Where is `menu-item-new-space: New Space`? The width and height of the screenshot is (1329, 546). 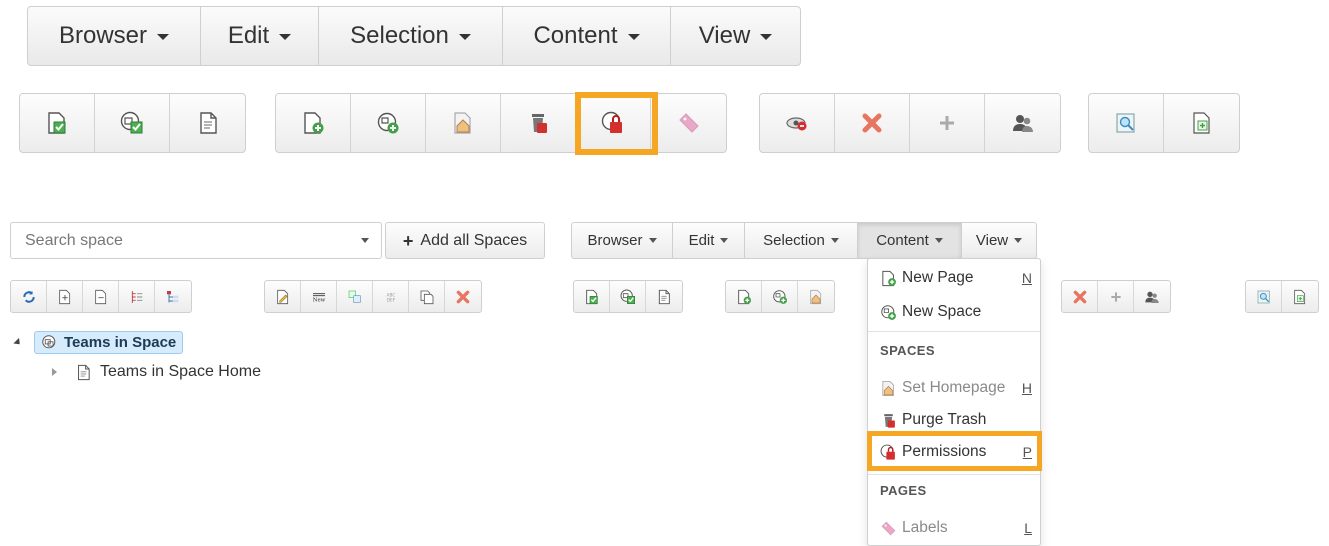
menu-item-new-space: New Space is located at coordinates (954, 312).